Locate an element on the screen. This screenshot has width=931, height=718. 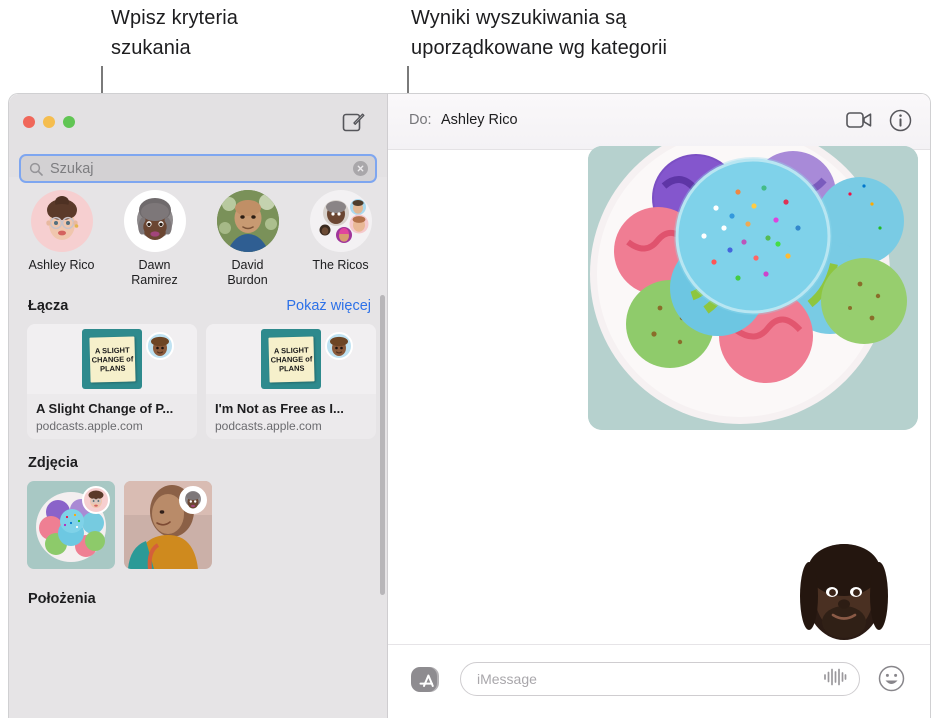
appstore-icon is located at coordinates (427, 679).